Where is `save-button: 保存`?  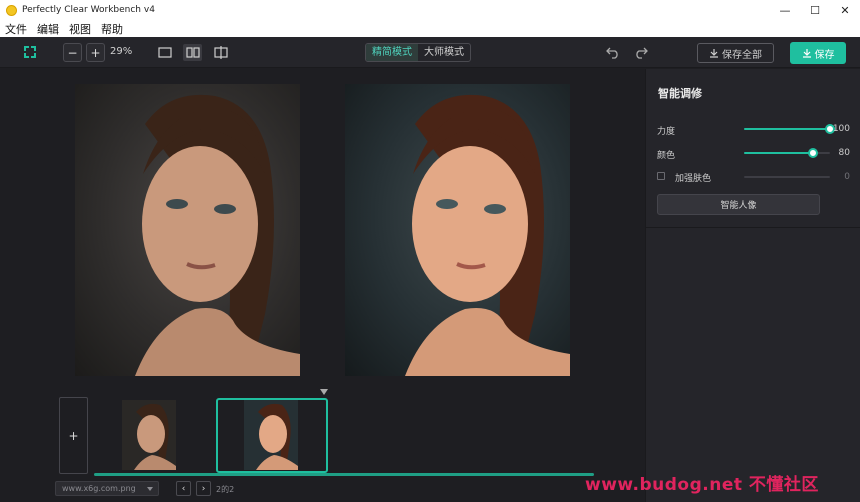 save-button: 保存 is located at coordinates (818, 53).